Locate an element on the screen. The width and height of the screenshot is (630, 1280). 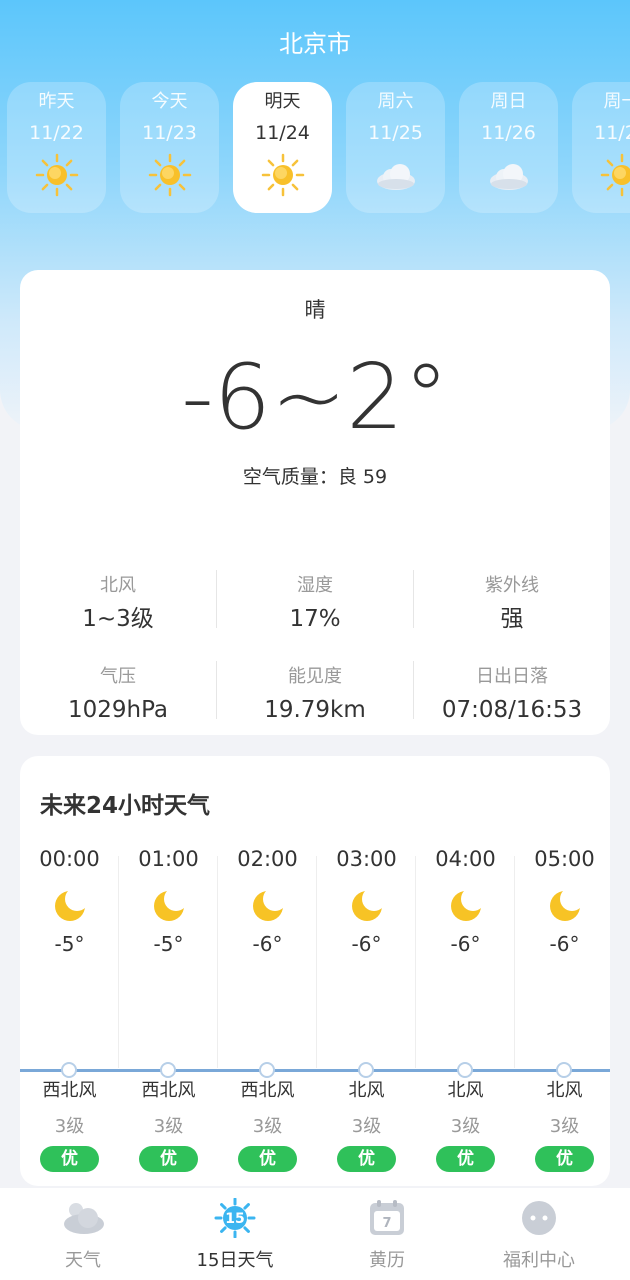
tab-label: 15日天气 is located at coordinates (235, 1260).